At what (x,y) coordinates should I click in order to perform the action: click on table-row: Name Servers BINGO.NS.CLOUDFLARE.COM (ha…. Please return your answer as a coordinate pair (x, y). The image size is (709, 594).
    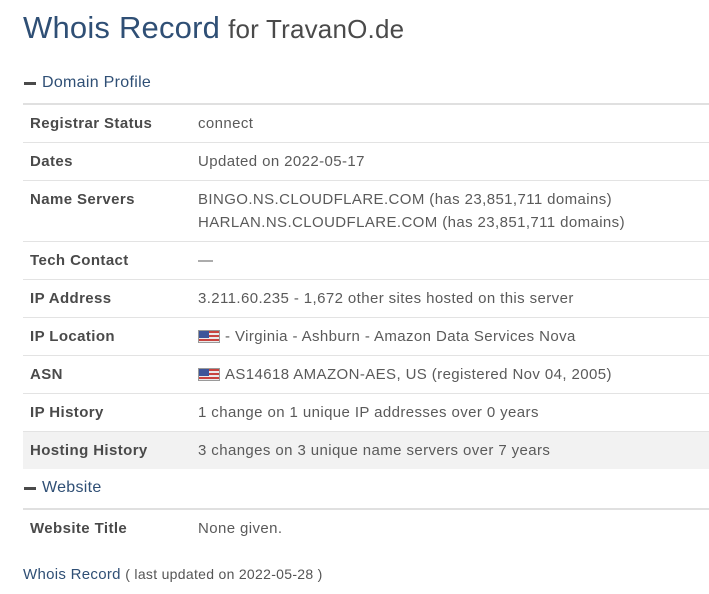
    Looking at the image, I should click on (366, 211).